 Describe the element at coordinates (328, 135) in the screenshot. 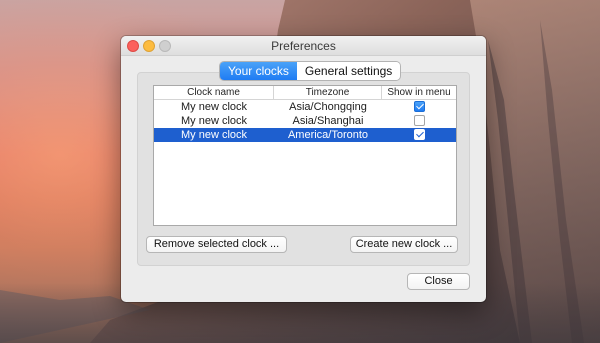

I see `timezone-cell: America/Toronto` at that location.